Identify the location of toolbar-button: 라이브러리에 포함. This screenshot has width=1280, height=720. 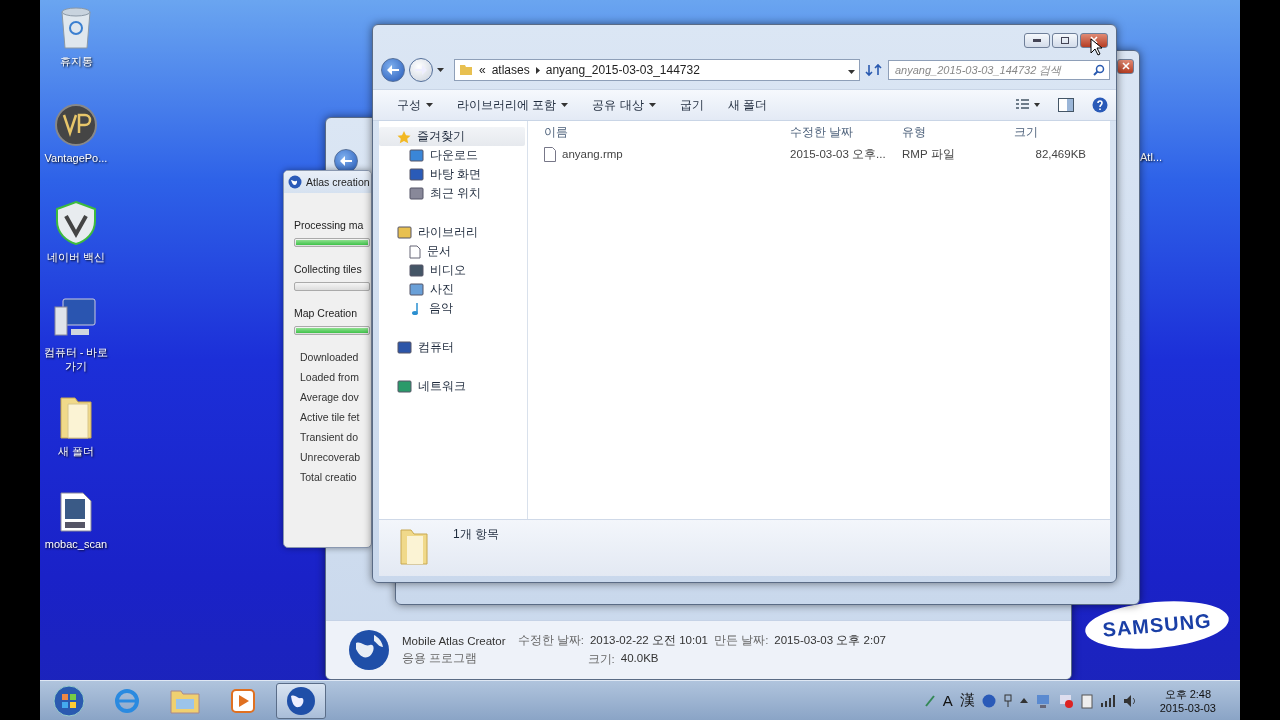
(513, 105).